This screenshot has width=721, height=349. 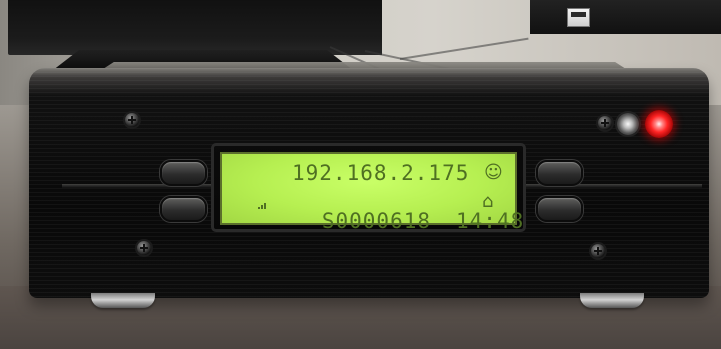 What do you see at coordinates (195, 27) in the screenshot?
I see `background-monitor` at bounding box center [195, 27].